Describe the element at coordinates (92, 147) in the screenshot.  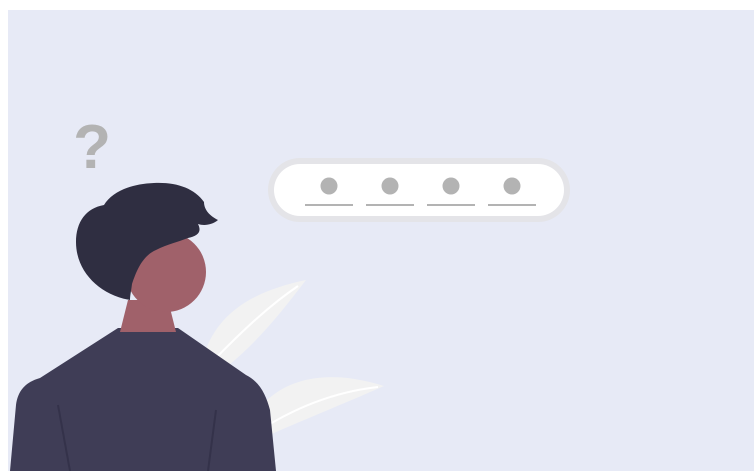
I see `question-mark-icon: ?` at that location.